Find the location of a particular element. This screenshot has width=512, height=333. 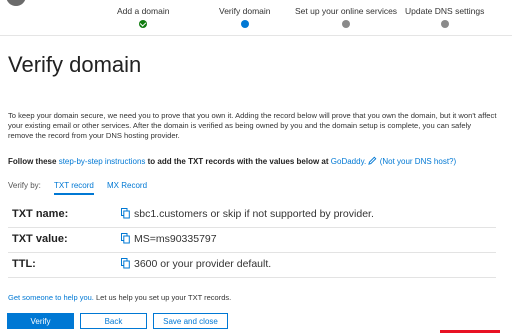

record-value: 3600 or your provider default. is located at coordinates (196, 264).